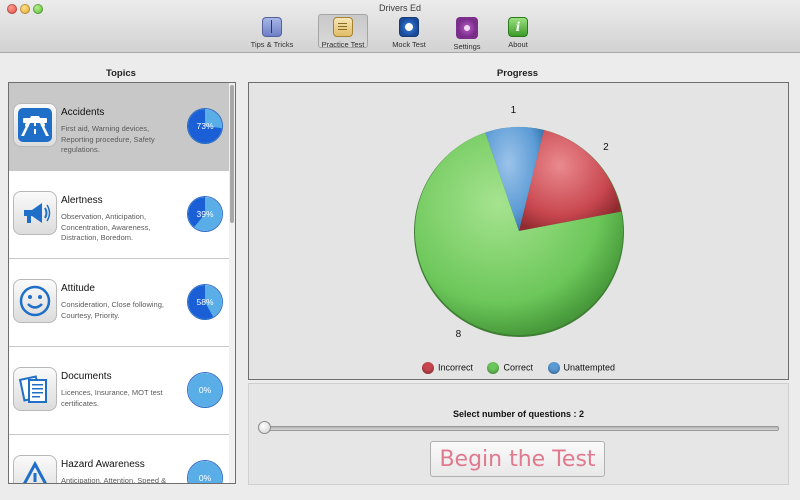 The width and height of the screenshot is (800, 500). I want to click on toolbar-tips-tricks-label: Tips & Tricks, so click(272, 44).